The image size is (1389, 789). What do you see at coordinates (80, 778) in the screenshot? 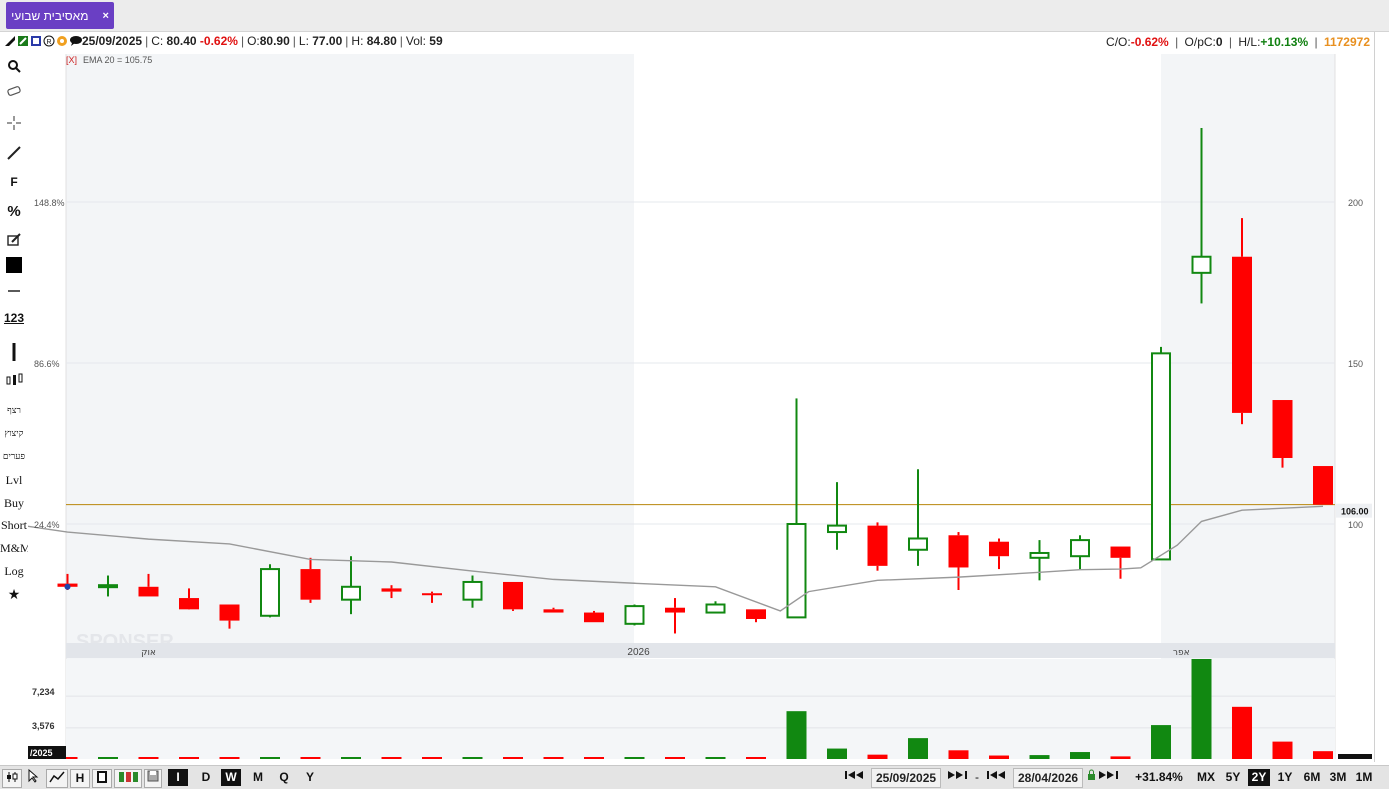
I see `hlc-bar-icon: H` at bounding box center [80, 778].